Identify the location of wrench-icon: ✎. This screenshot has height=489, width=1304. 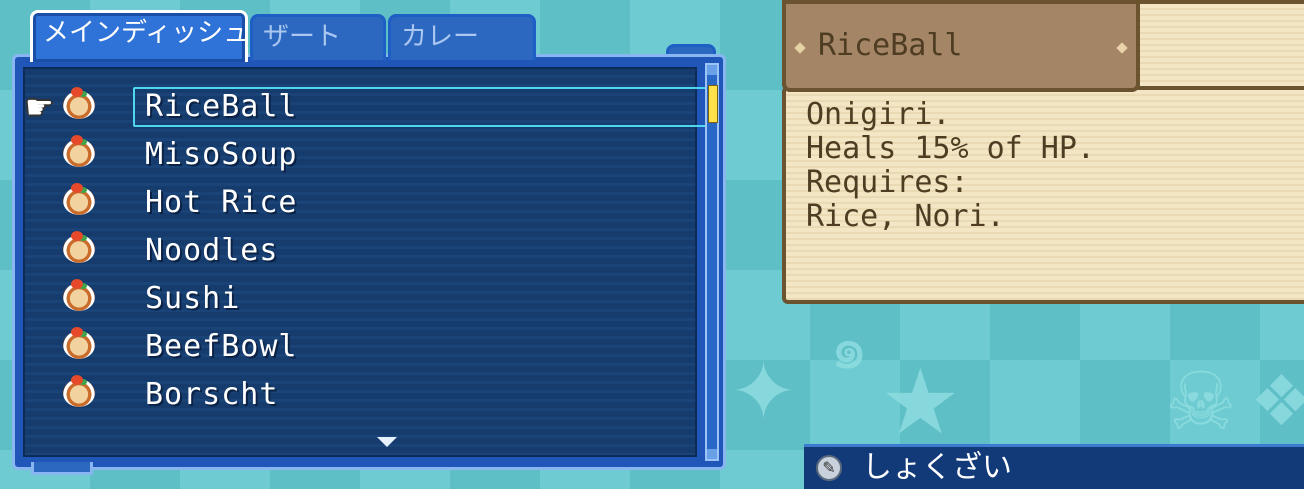
(829, 468).